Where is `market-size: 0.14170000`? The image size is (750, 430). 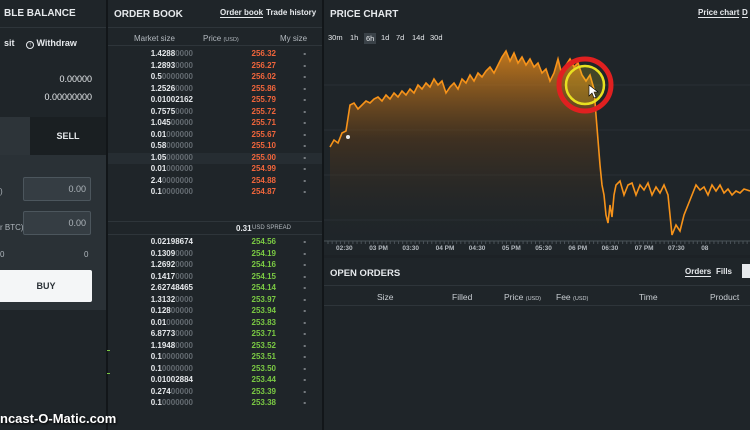 market-size: 0.14170000 is located at coordinates (171, 276).